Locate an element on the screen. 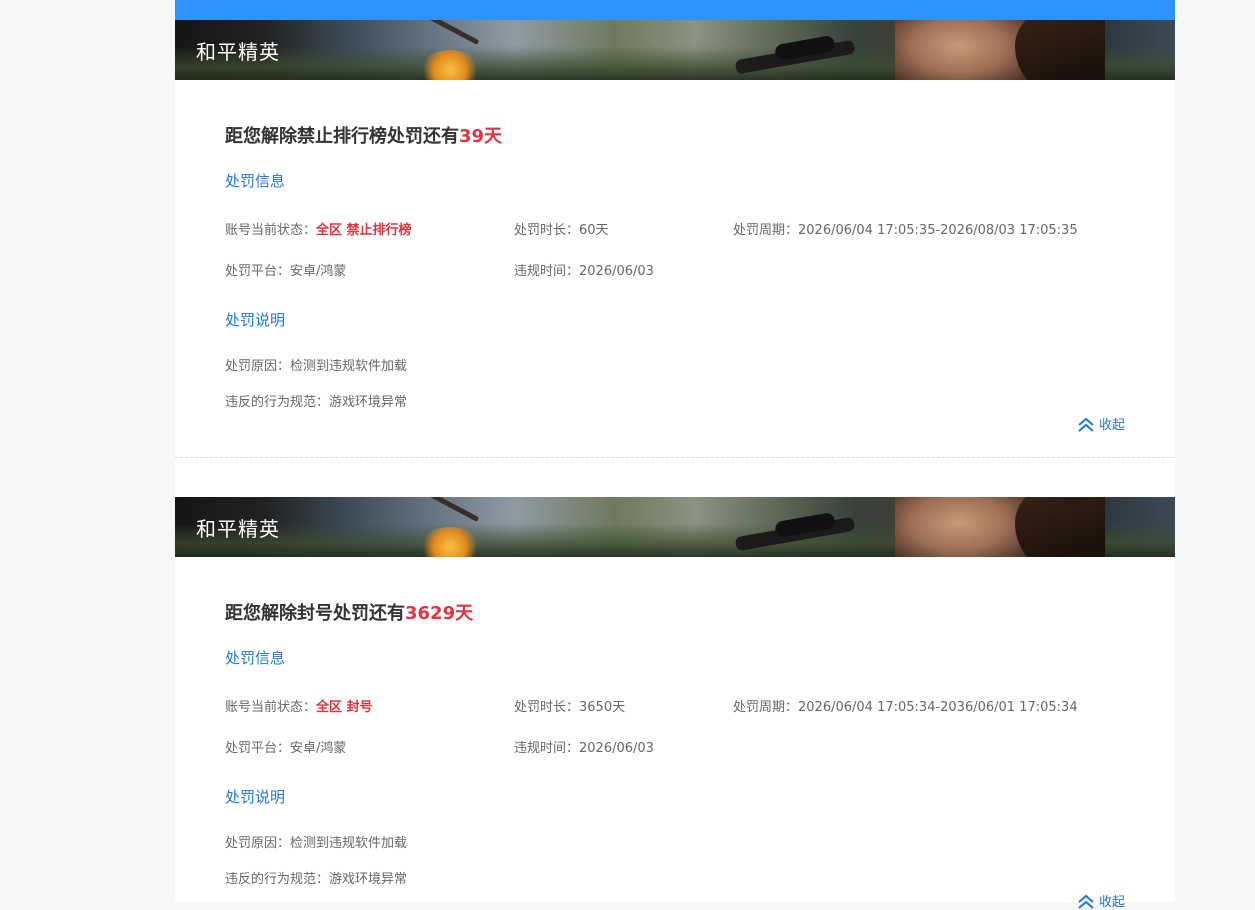 This screenshot has height=910, width=1255. account-status: 账号当前状态：全区 封号 is located at coordinates (299, 707).